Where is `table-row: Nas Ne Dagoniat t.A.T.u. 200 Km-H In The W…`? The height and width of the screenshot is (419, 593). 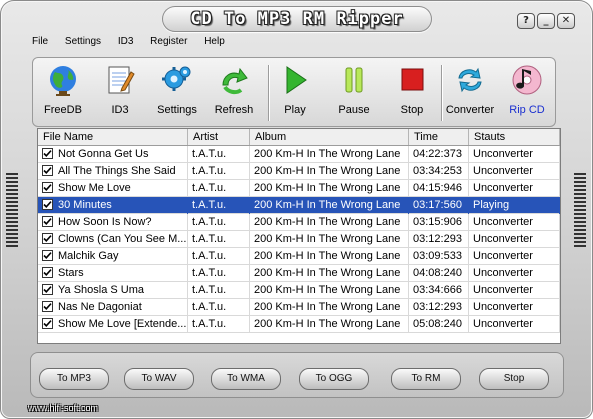
table-row: Nas Ne Dagoniat t.A.T.u. 200 Km-H In The W… is located at coordinates (299, 307).